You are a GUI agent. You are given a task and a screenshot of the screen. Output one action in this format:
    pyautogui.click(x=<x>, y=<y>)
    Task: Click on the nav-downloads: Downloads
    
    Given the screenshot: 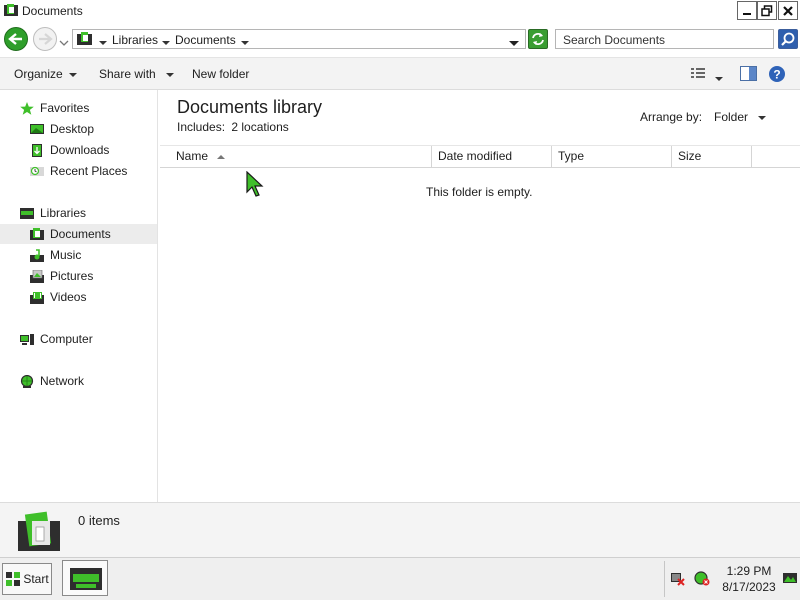 What is the action you would take?
    pyautogui.click(x=69, y=150)
    